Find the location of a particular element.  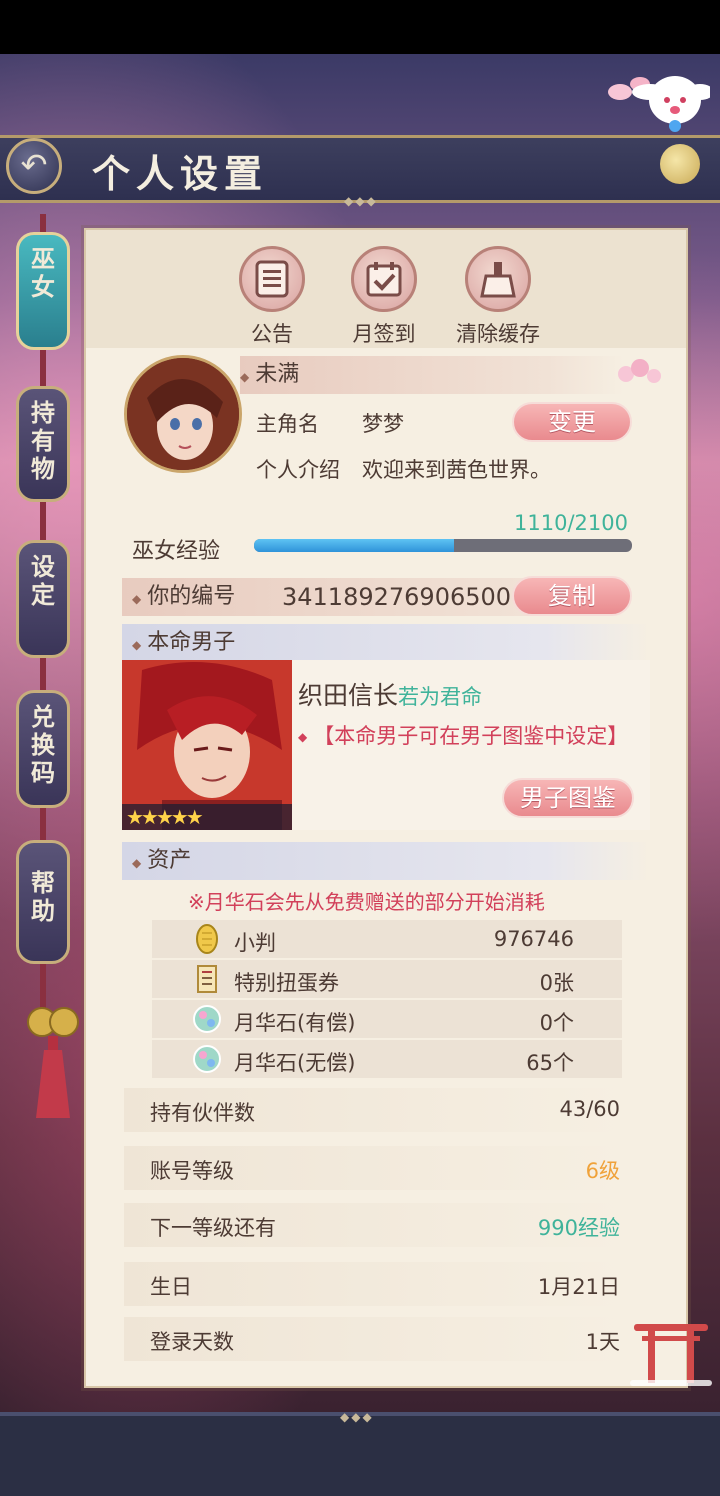

destined-hint: ◆ 【本命男子可在男子图鉴中设定】 is located at coordinates (463, 736).